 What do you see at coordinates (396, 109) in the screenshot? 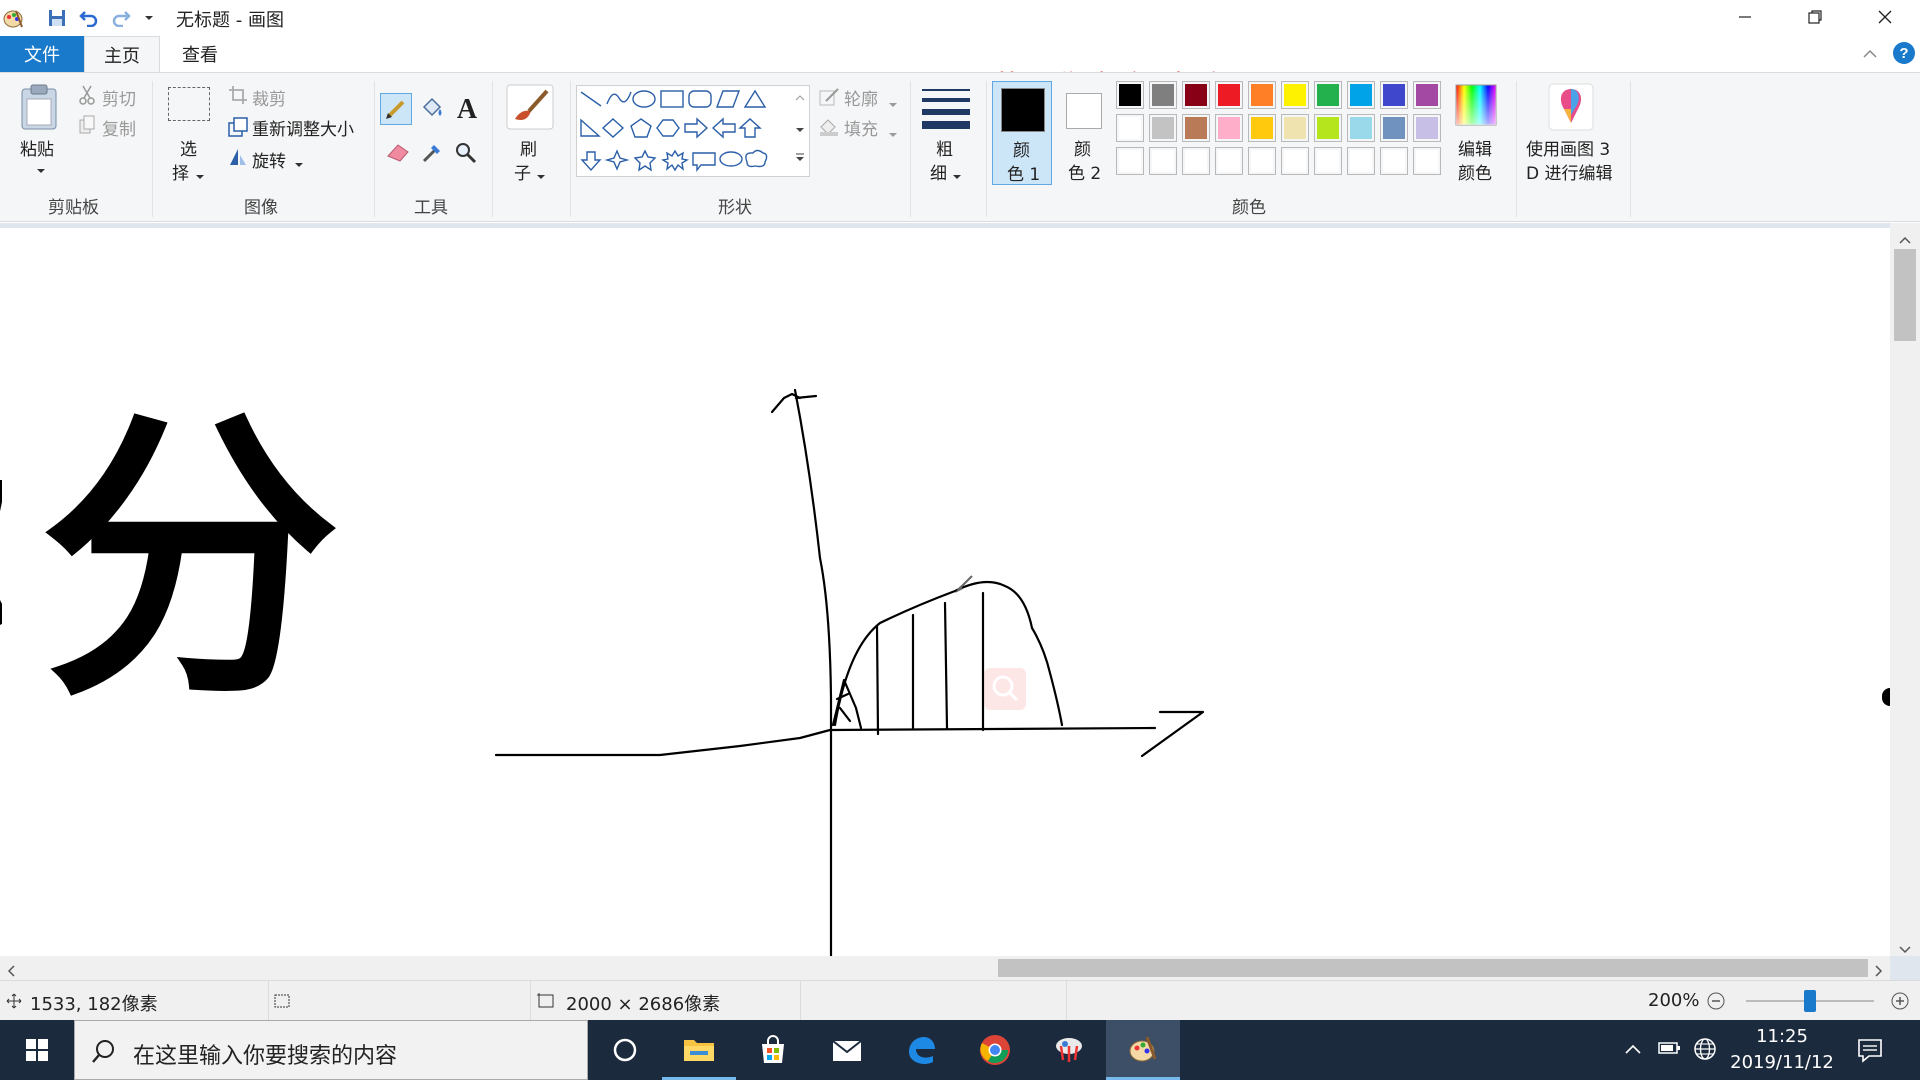
I see `pencil-tool` at bounding box center [396, 109].